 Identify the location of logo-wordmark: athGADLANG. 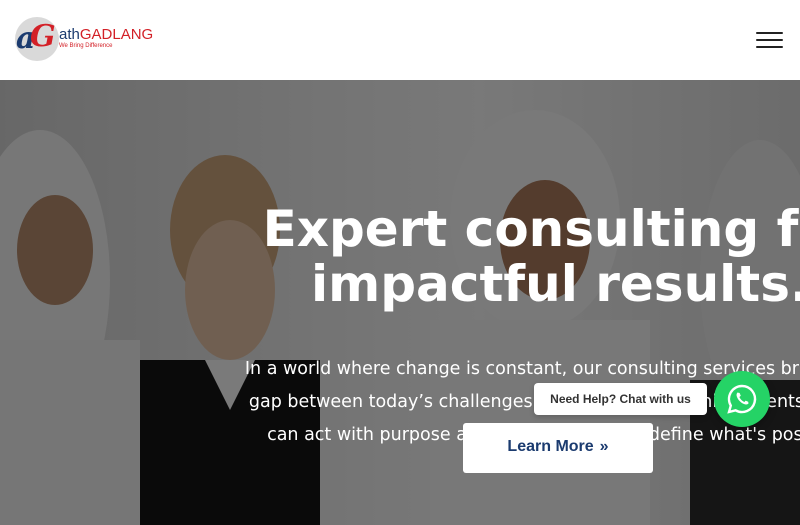
(106, 34).